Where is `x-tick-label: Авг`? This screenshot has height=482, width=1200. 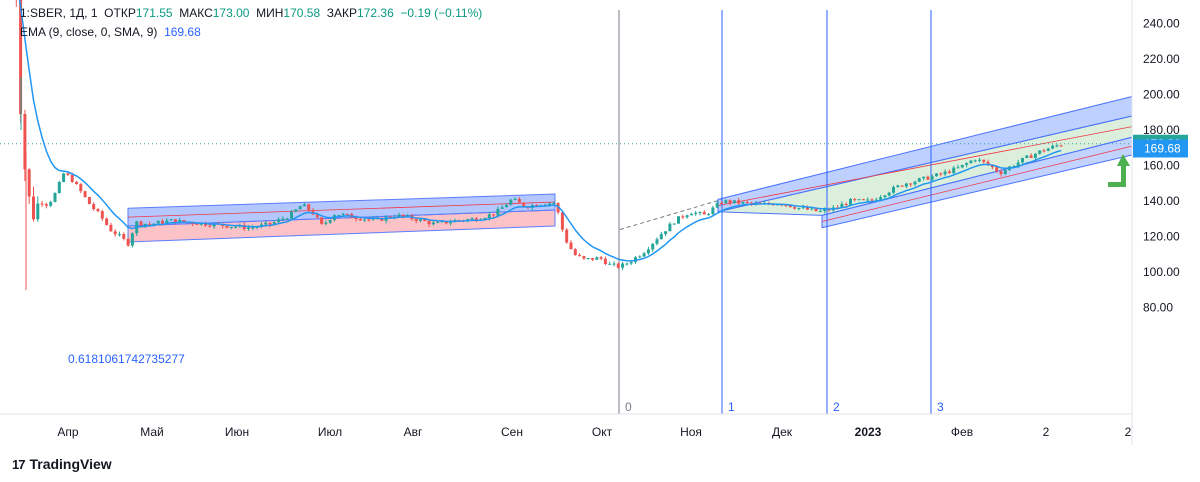
x-tick-label: Авг is located at coordinates (413, 432).